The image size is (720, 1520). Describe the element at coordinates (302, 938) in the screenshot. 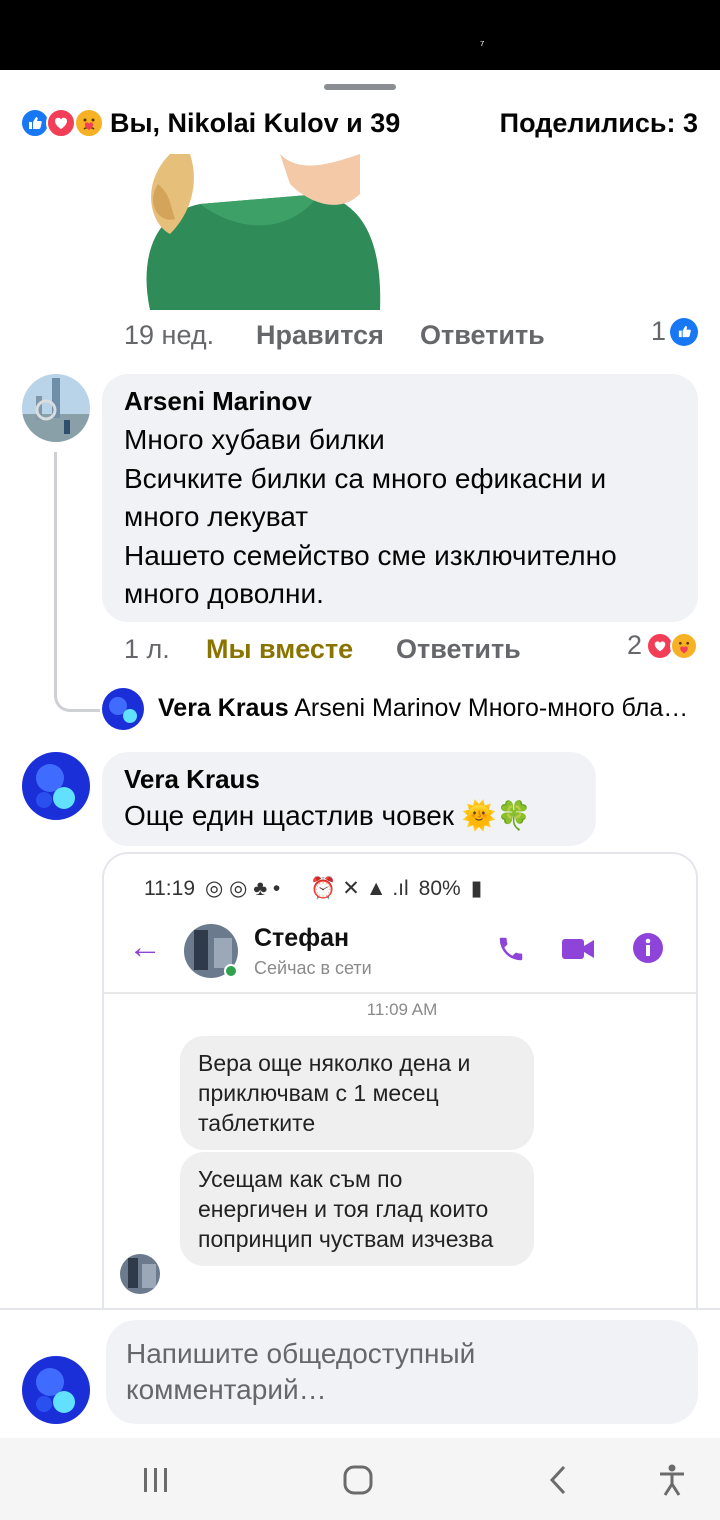

I see `attachment-contact-name: Стефан` at that location.